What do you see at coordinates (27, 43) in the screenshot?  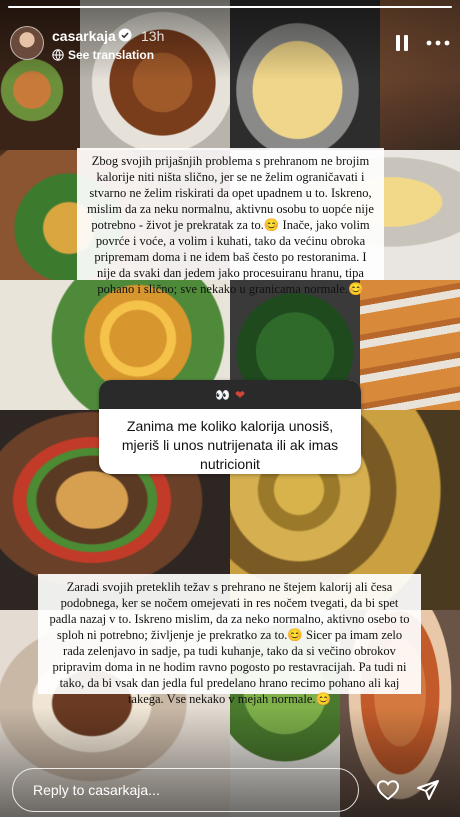 I see `avatar` at bounding box center [27, 43].